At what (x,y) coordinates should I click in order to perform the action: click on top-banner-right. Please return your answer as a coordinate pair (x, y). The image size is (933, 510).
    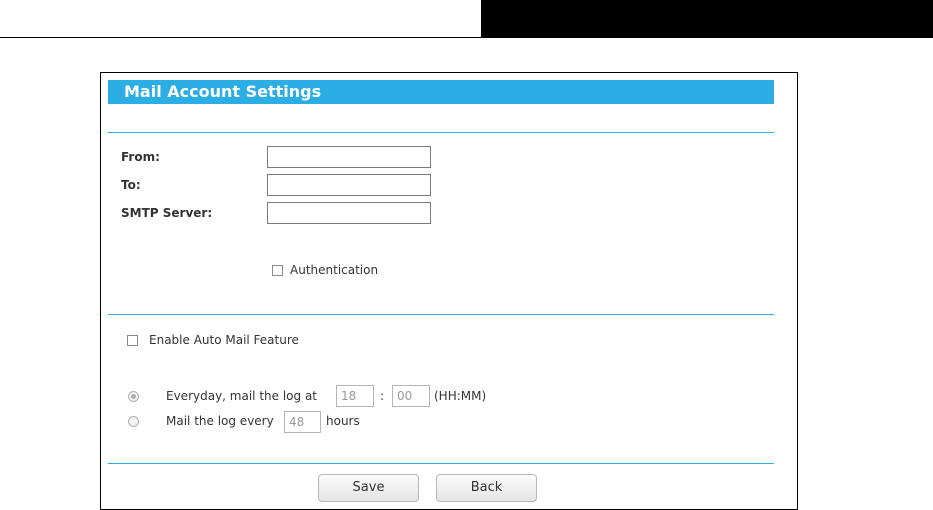
    Looking at the image, I should click on (707, 19).